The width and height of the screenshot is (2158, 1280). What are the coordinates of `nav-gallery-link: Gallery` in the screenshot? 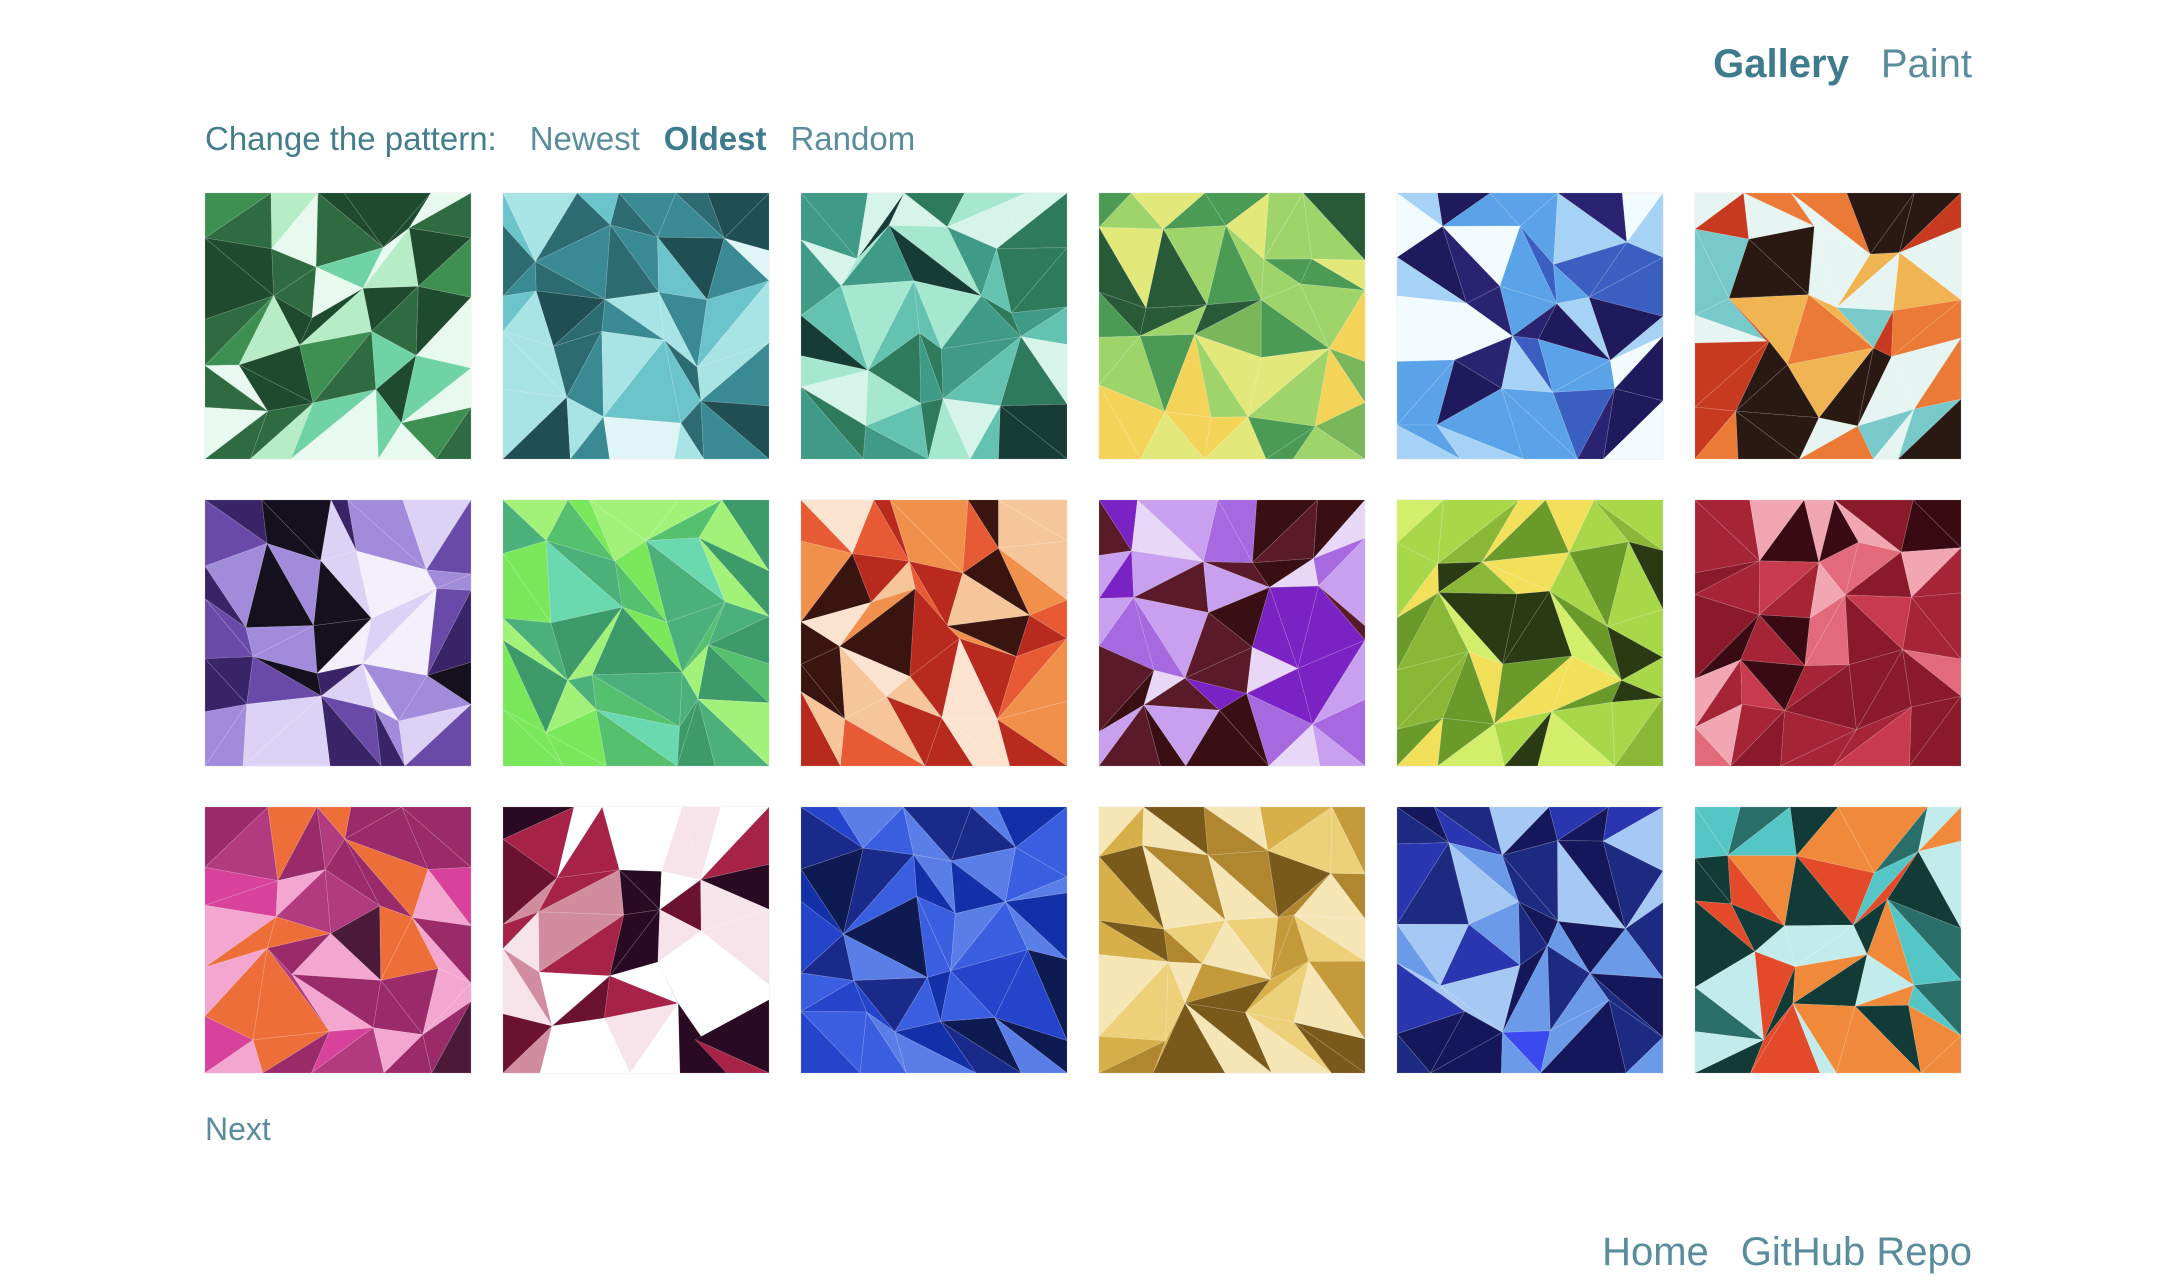 It's located at (1781, 64).